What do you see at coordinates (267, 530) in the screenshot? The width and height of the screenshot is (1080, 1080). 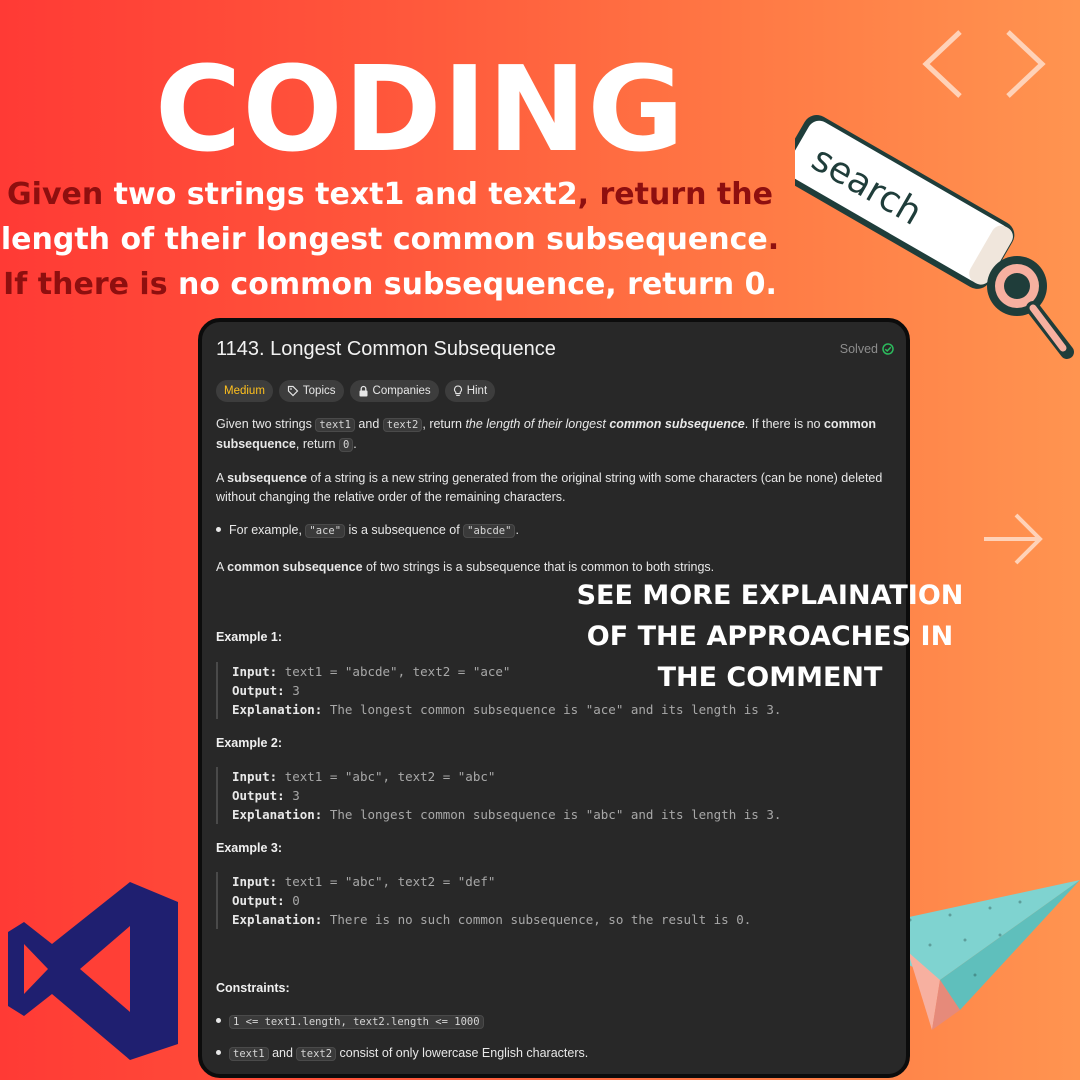 I see `desc-text: For example,` at bounding box center [267, 530].